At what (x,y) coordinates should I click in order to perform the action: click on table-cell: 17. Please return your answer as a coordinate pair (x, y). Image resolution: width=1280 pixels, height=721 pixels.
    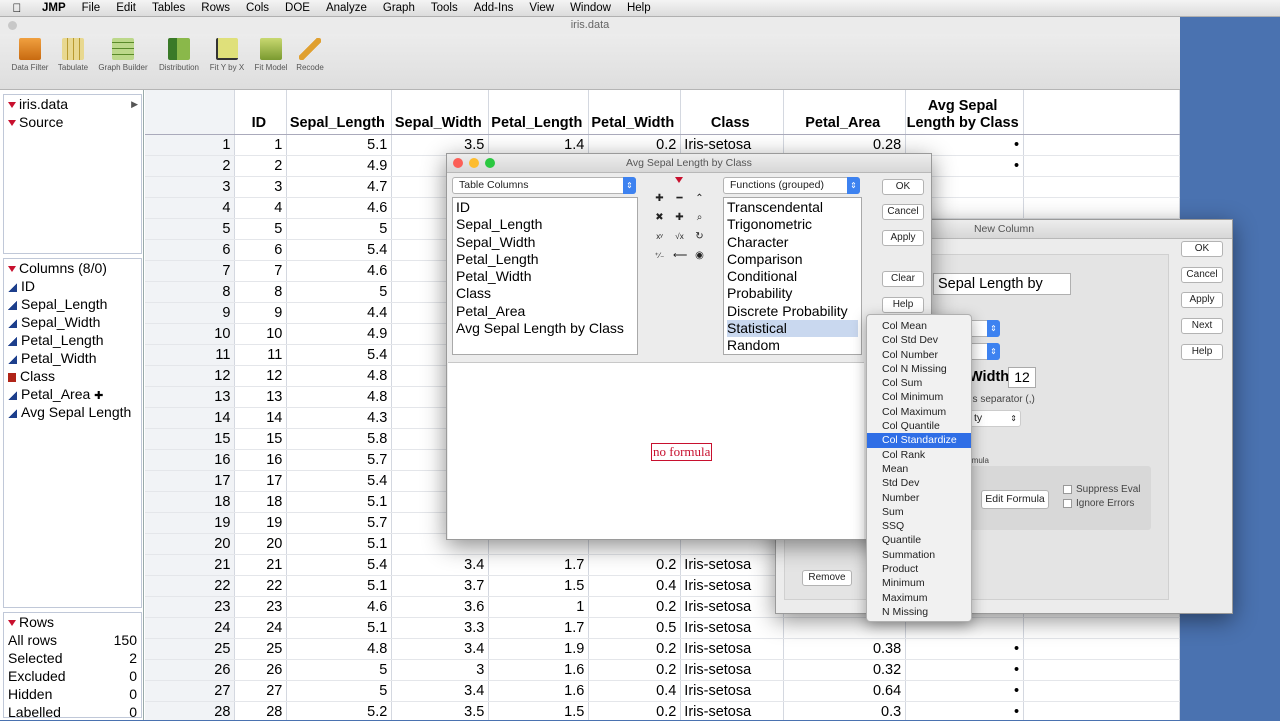
    Looking at the image, I should click on (261, 481).